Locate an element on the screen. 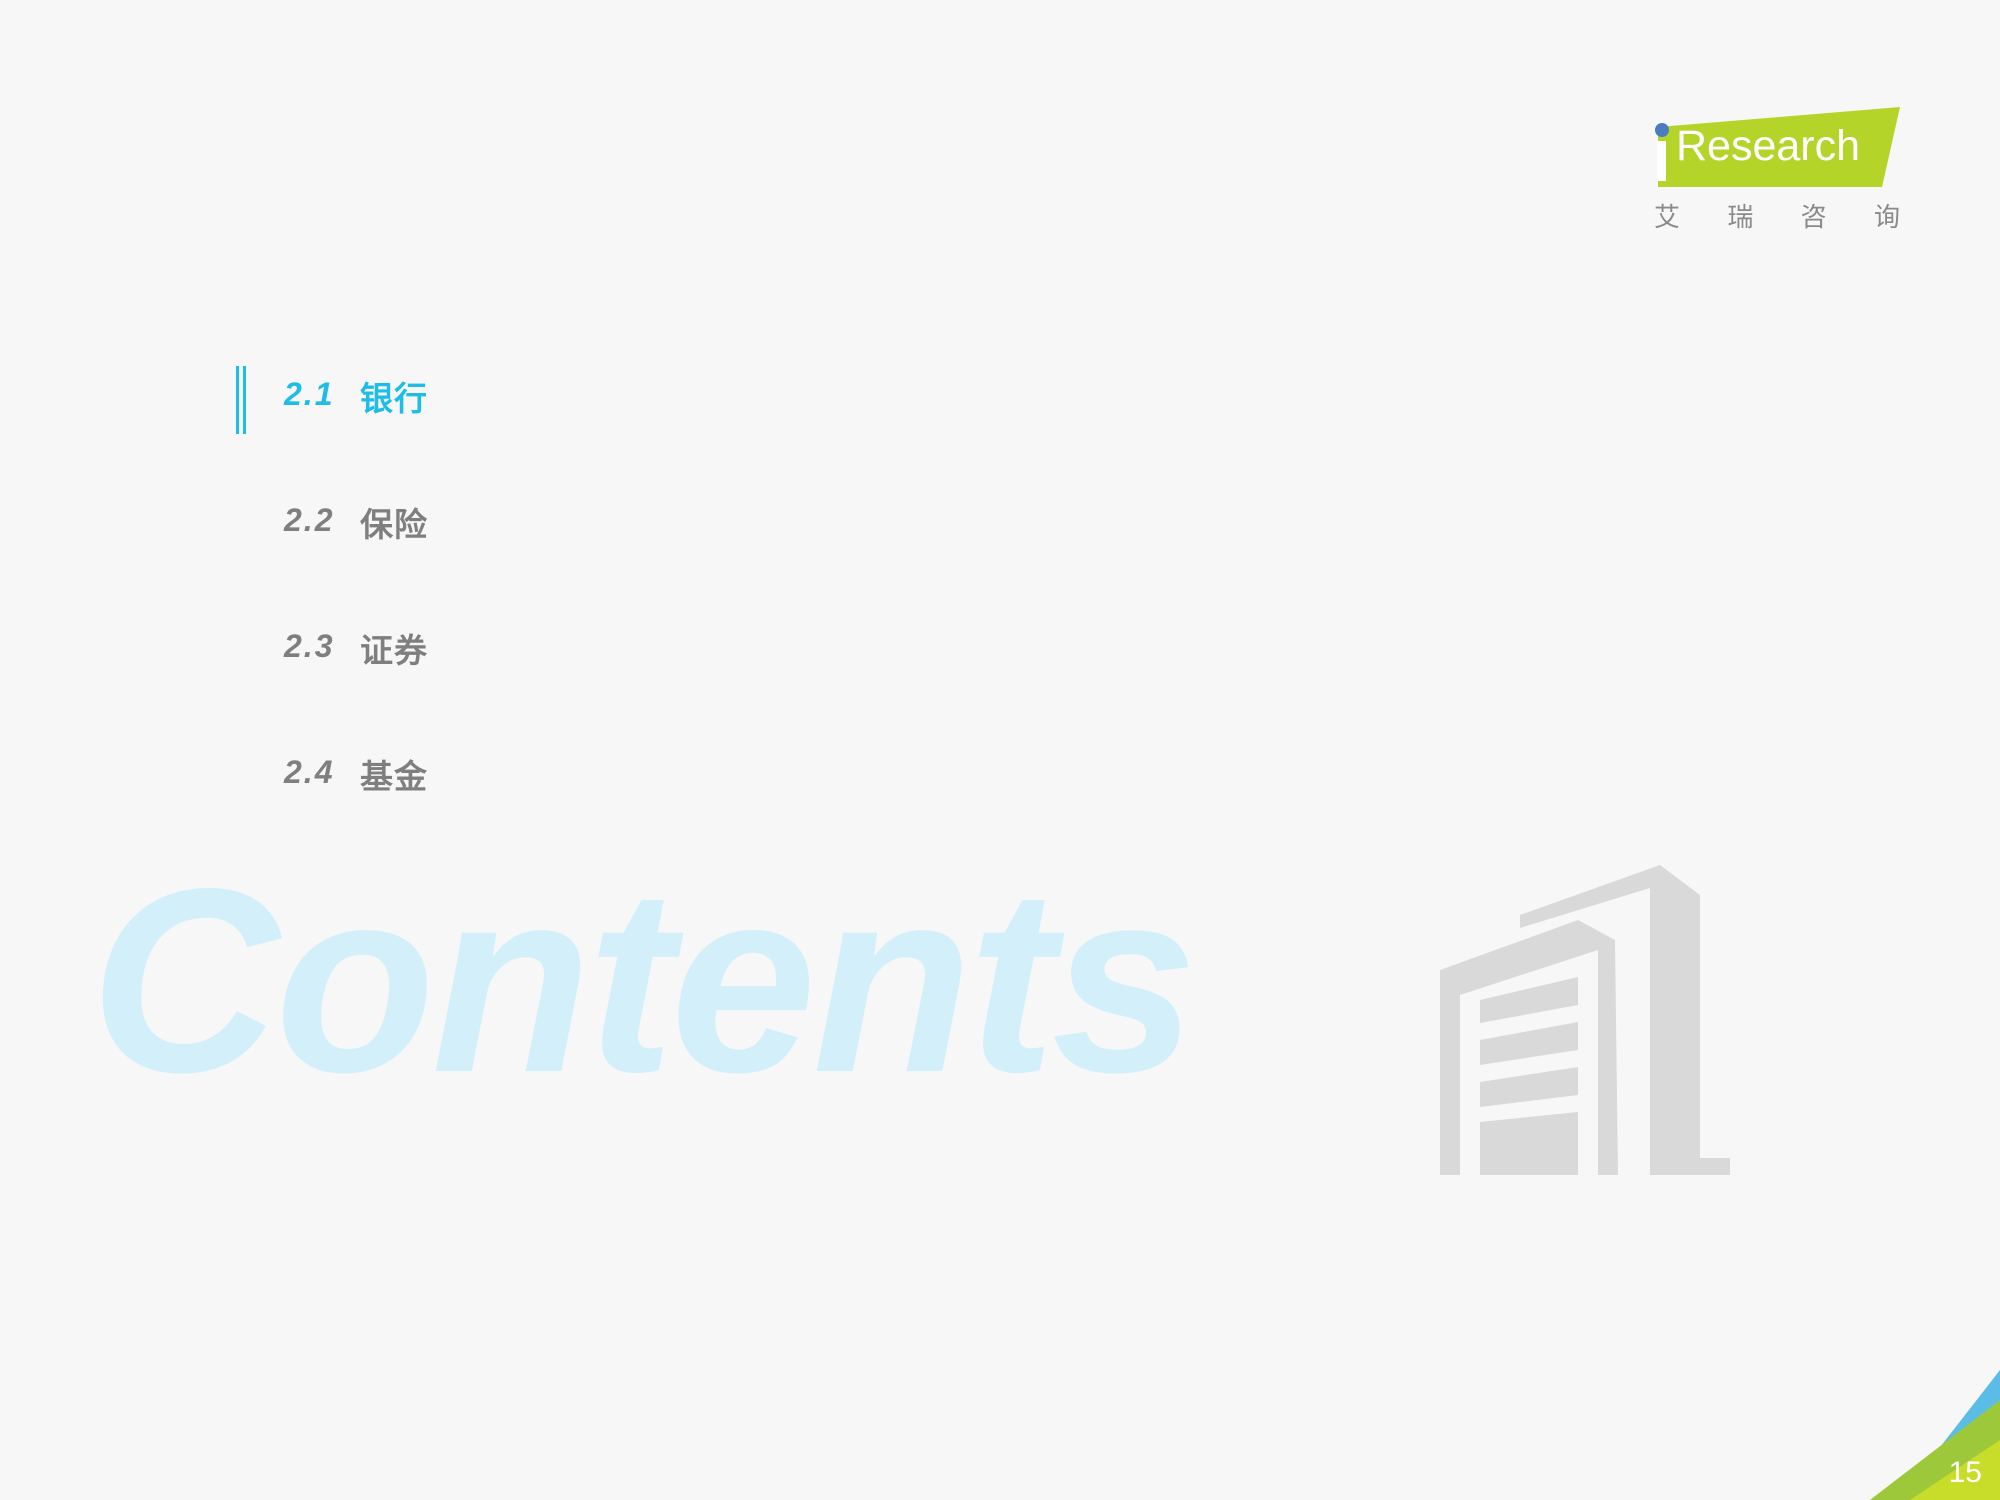 The width and height of the screenshot is (2000, 1500). toc-item-label: 基金 is located at coordinates (394, 776).